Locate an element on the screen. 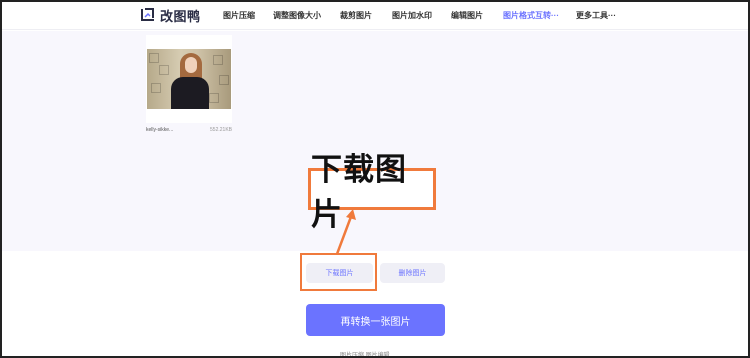 This screenshot has height=358, width=750. file-size: 552.21KB is located at coordinates (221, 130).